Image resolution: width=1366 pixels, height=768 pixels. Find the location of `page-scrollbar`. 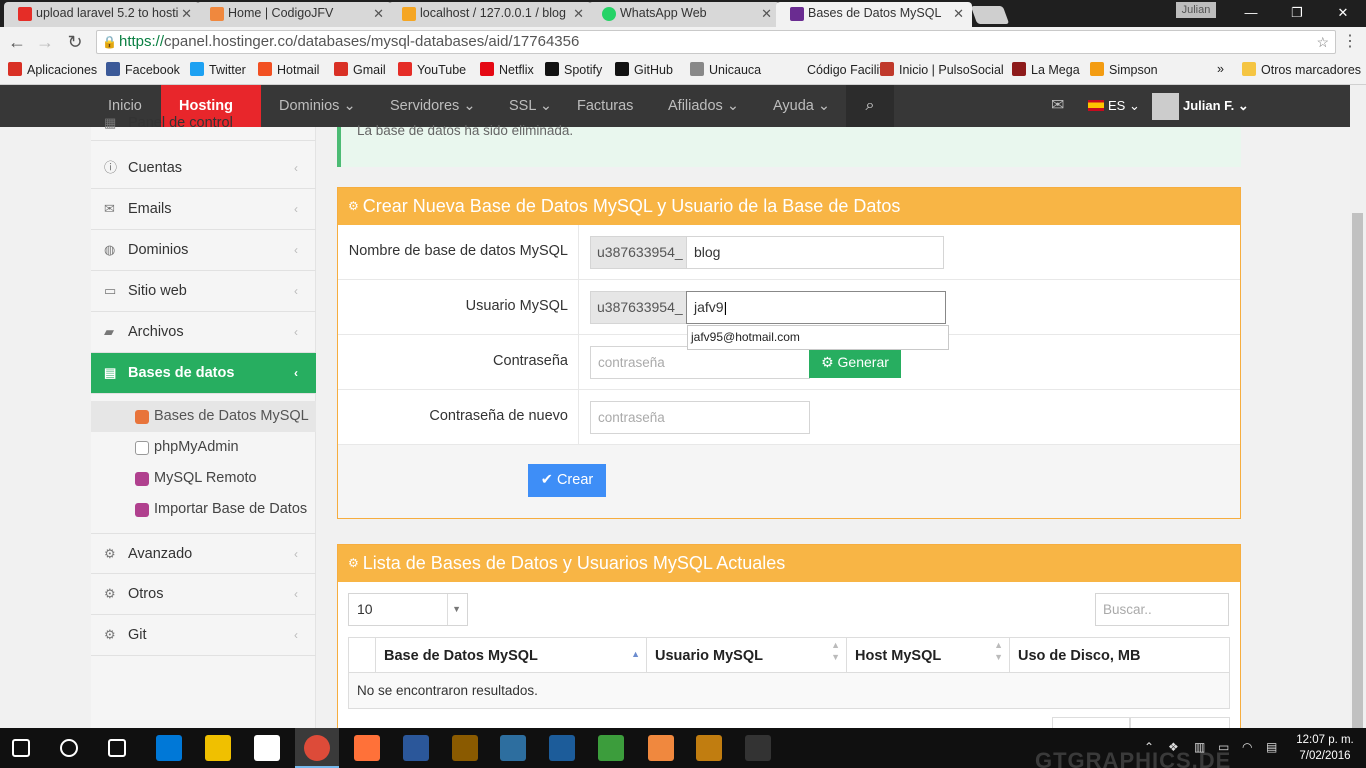

page-scrollbar is located at coordinates (1358, 409).